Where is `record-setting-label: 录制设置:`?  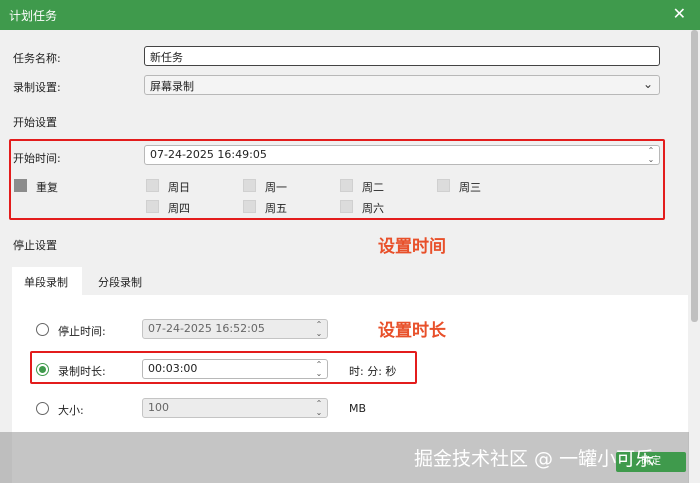 record-setting-label: 录制设置: is located at coordinates (37, 87).